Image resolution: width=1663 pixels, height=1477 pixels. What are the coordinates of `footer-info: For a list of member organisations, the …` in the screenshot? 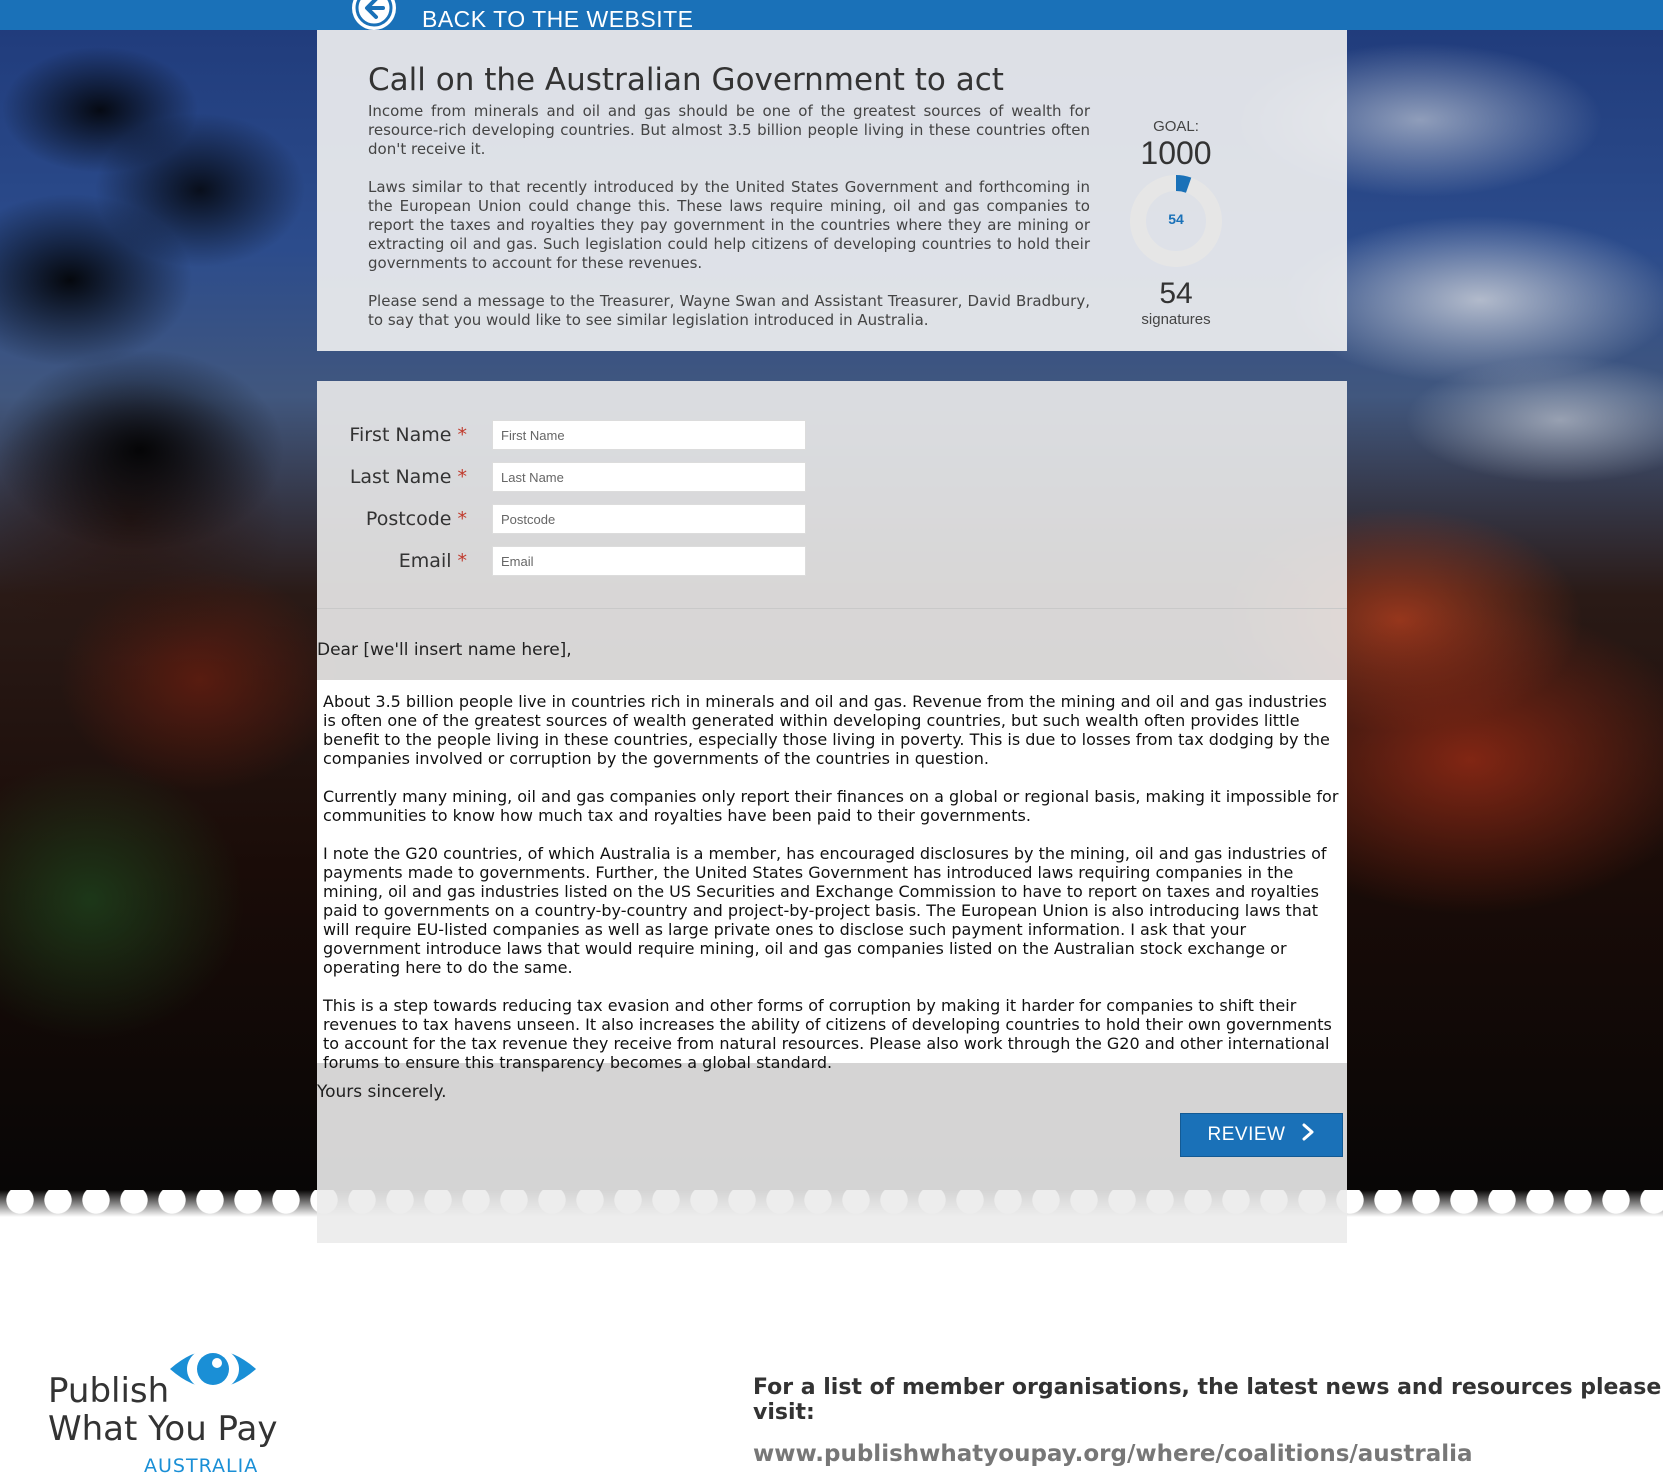 It's located at (1208, 1421).